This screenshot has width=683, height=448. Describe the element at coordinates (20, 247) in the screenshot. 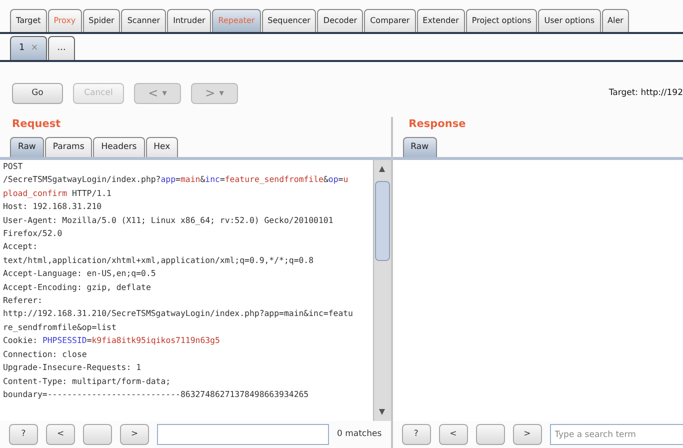

I see `code-line: Accept:` at that location.